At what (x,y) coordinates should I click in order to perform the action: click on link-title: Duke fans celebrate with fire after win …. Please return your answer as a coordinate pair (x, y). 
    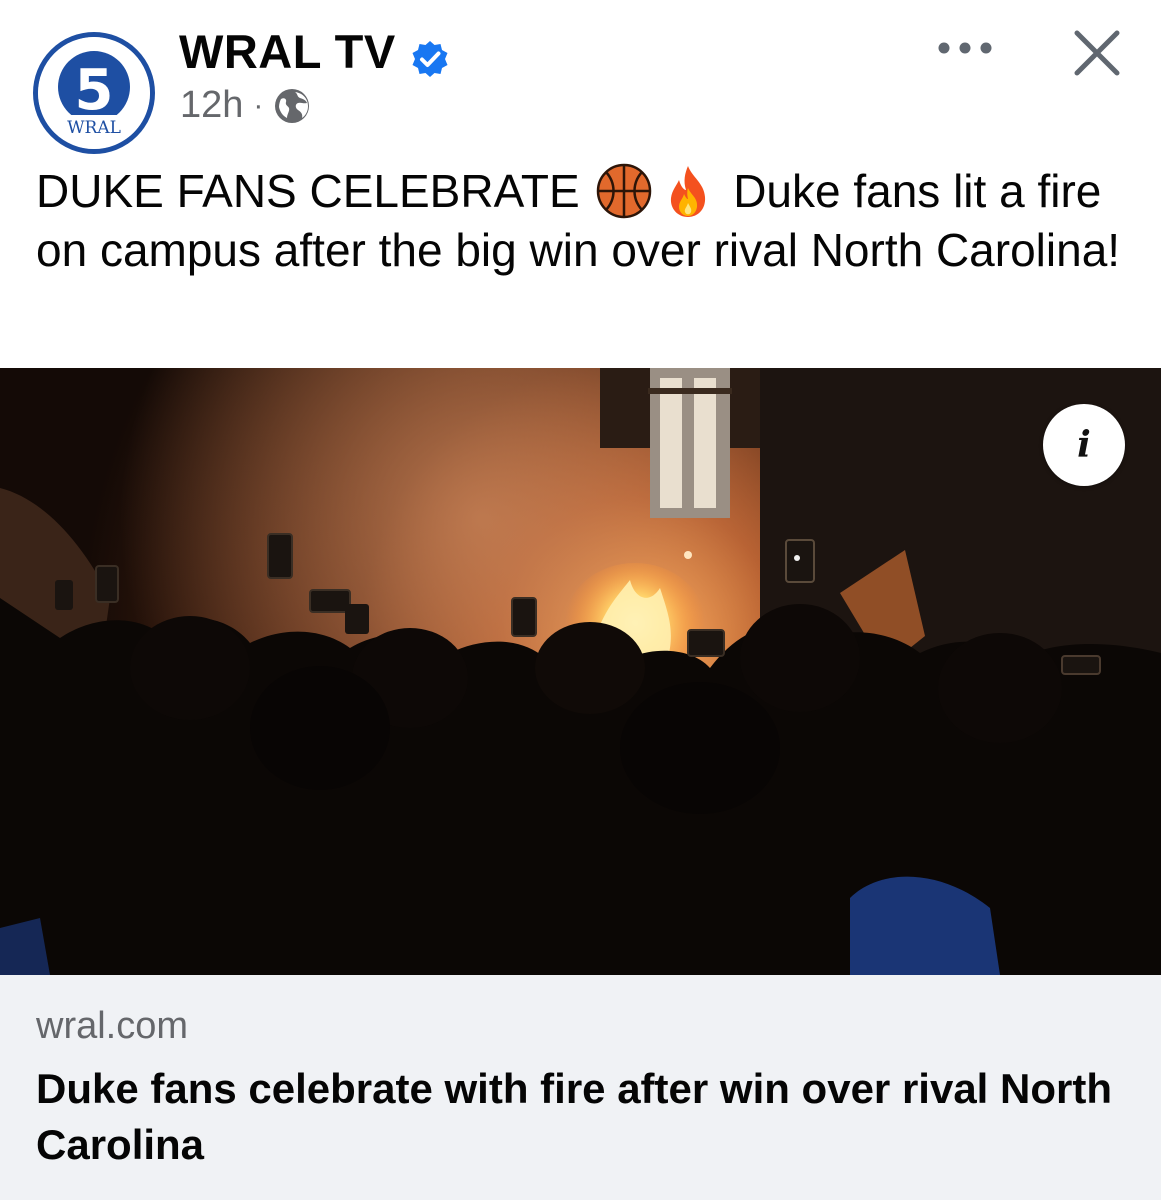
    Looking at the image, I should click on (581, 1117).